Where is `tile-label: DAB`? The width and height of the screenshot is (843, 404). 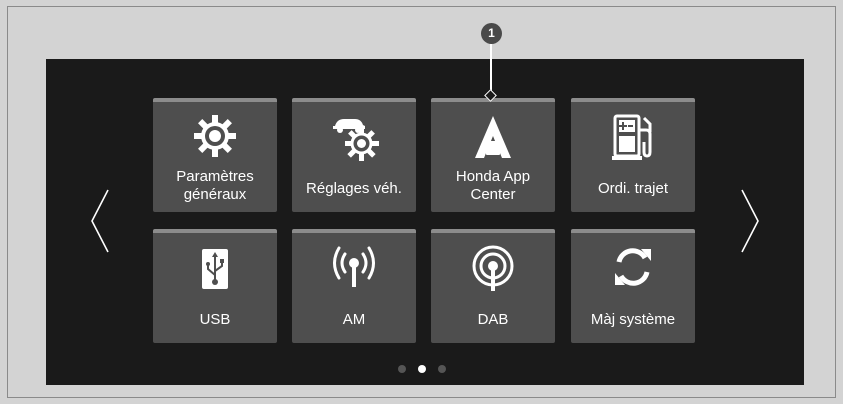 tile-label: DAB is located at coordinates (493, 320).